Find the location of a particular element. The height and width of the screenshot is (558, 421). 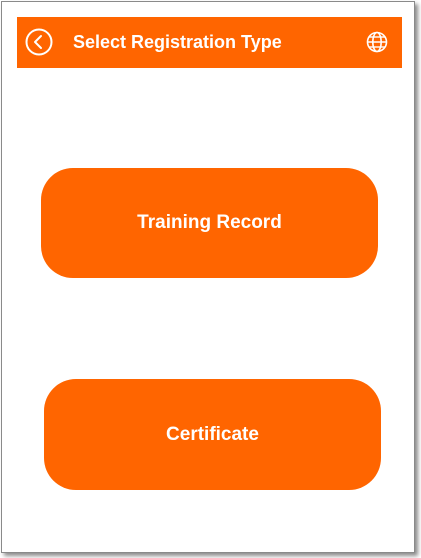

training-record-label: Training Record is located at coordinates (209, 222).